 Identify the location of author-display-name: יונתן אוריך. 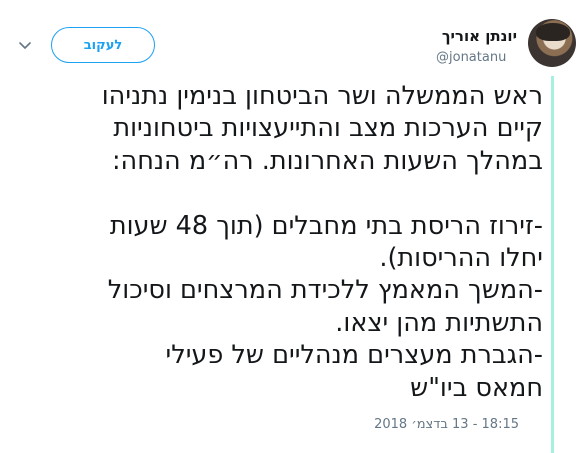
(479, 36).